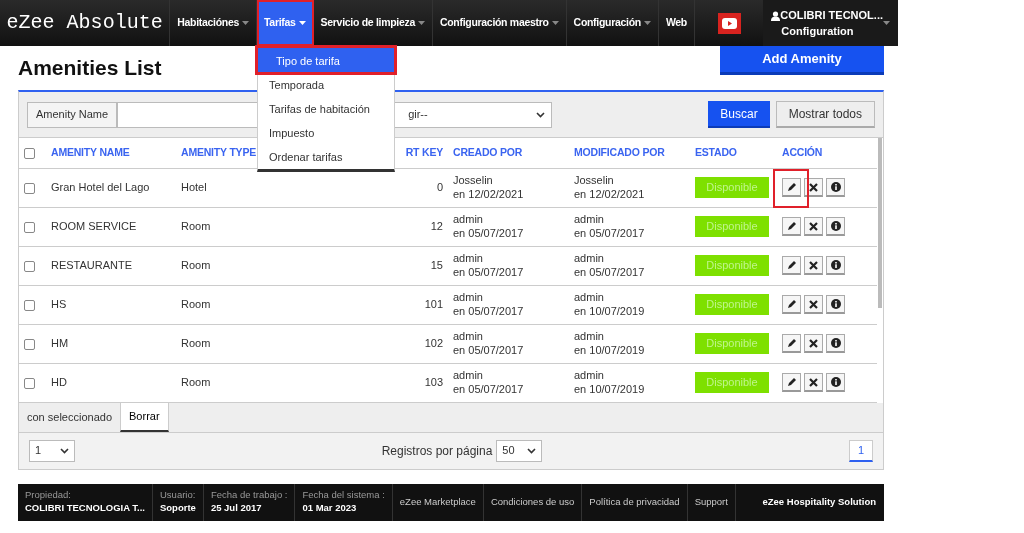  I want to click on footer-value: 01 Mar 2023, so click(330, 508).